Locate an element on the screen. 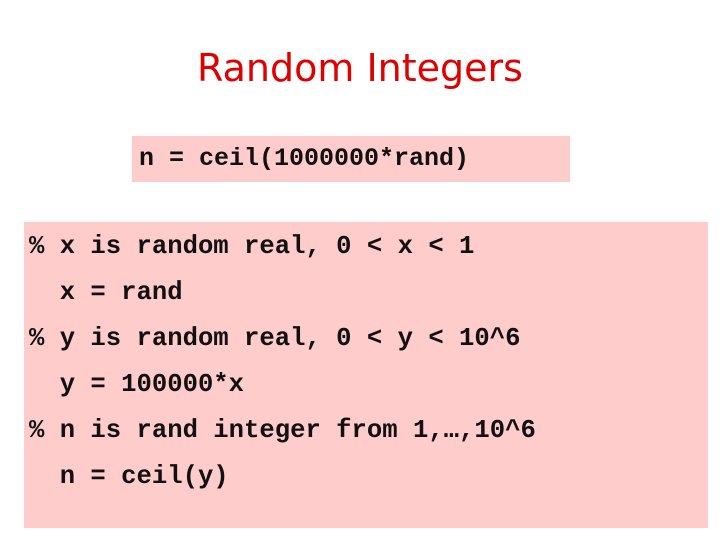 The width and height of the screenshot is (720, 540). code-comment-line: % n is rand integer from 1,…,10^6 is located at coordinates (282, 430).